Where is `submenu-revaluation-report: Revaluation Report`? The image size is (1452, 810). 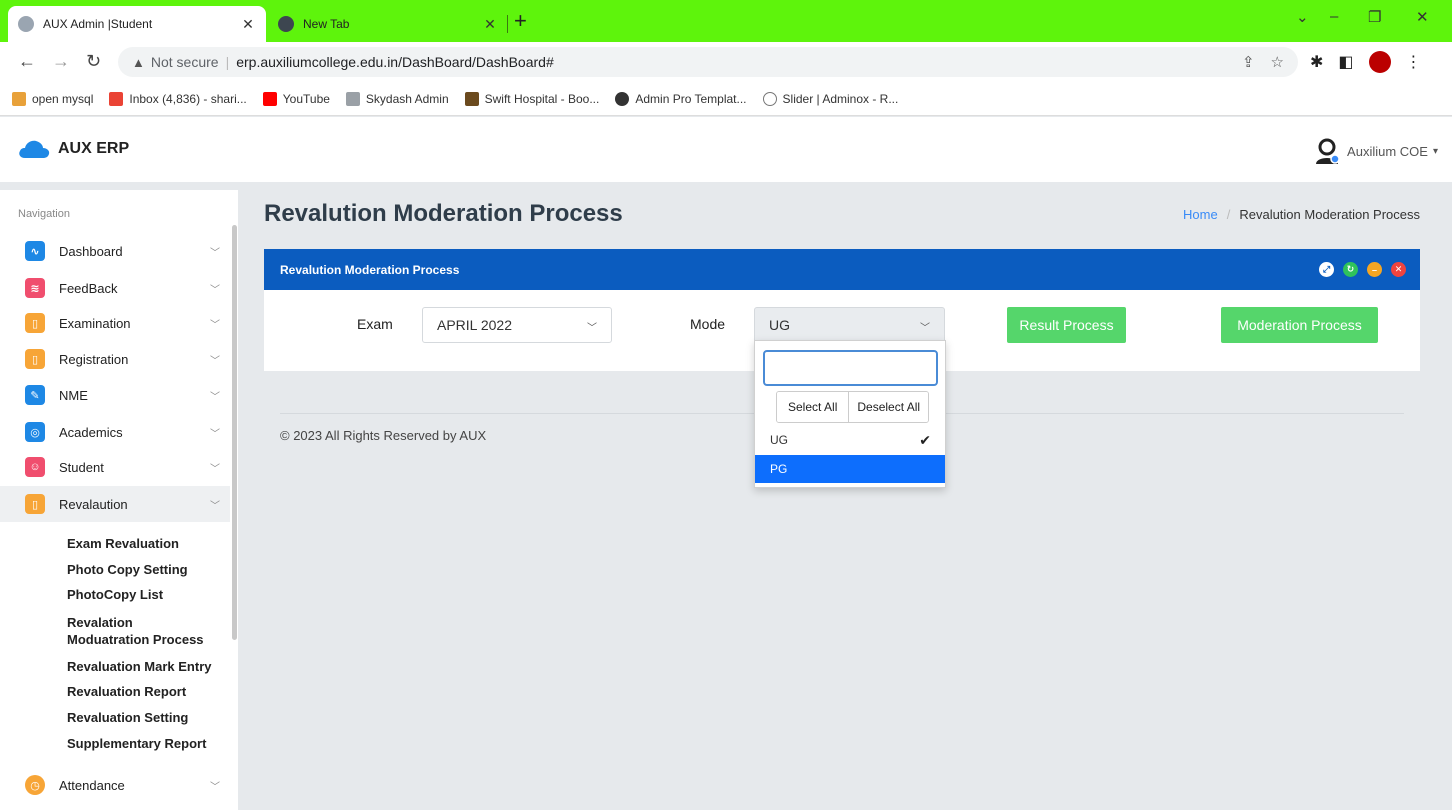 submenu-revaluation-report: Revaluation Report is located at coordinates (149, 691).